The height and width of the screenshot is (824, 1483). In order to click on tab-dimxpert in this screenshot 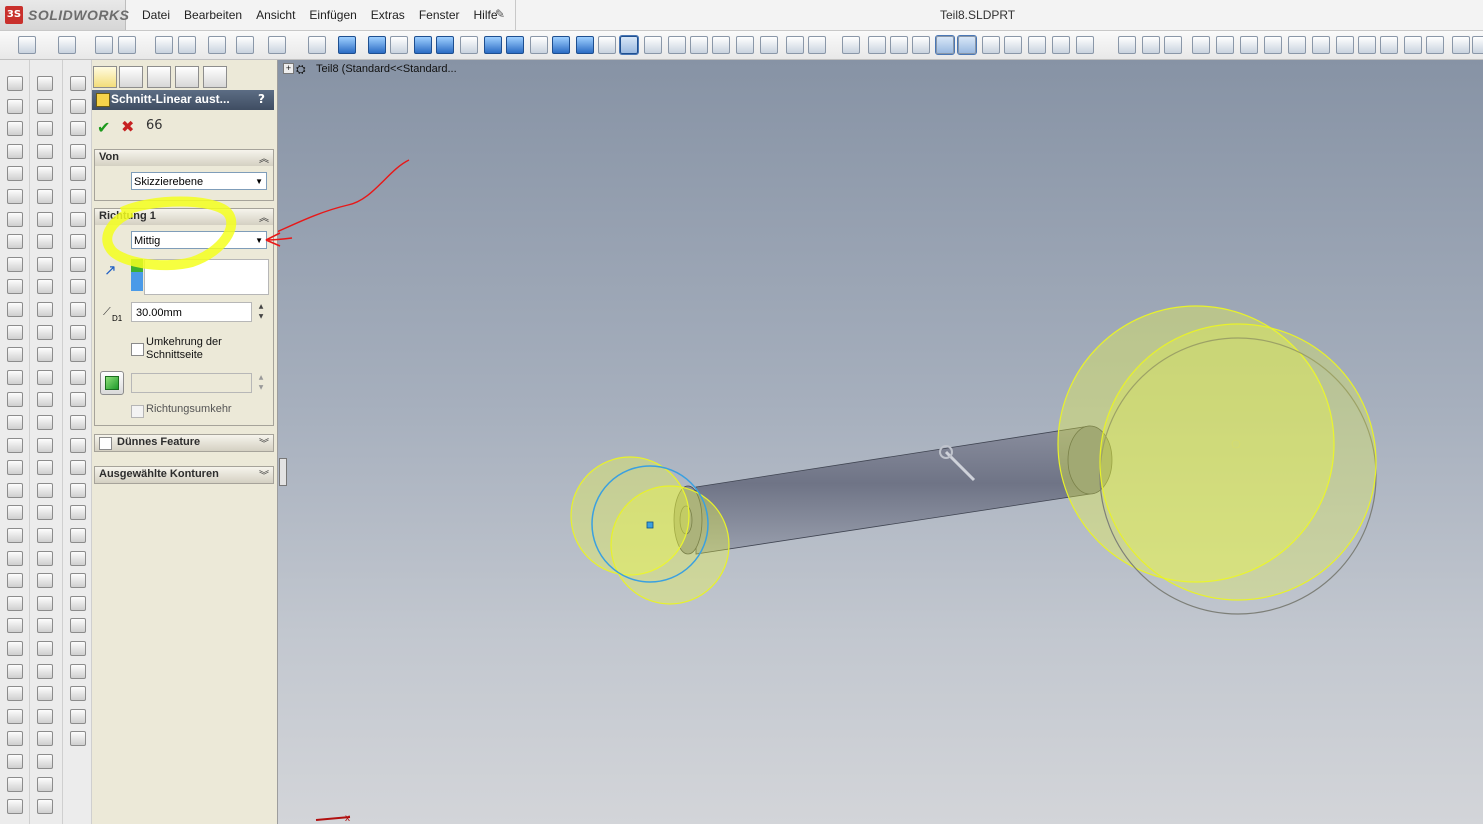, I will do `click(187, 77)`.